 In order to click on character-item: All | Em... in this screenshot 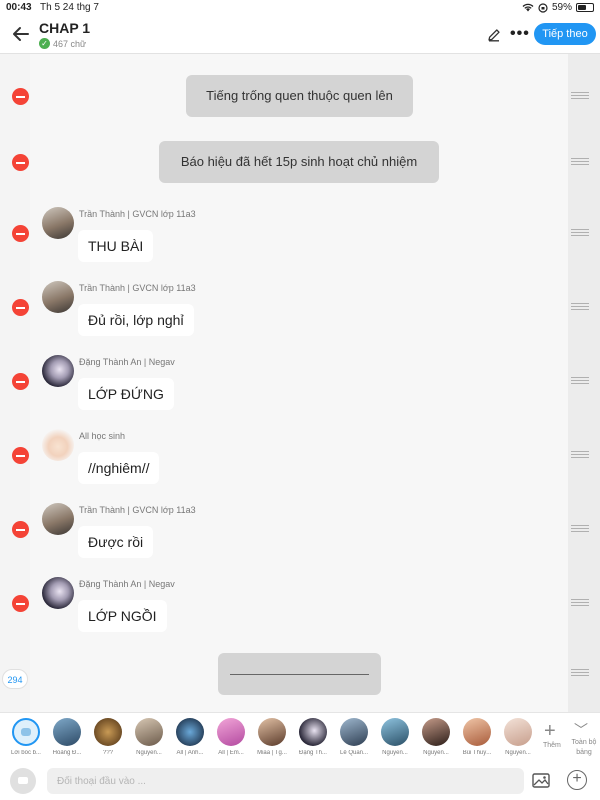, I will do `click(231, 737)`.